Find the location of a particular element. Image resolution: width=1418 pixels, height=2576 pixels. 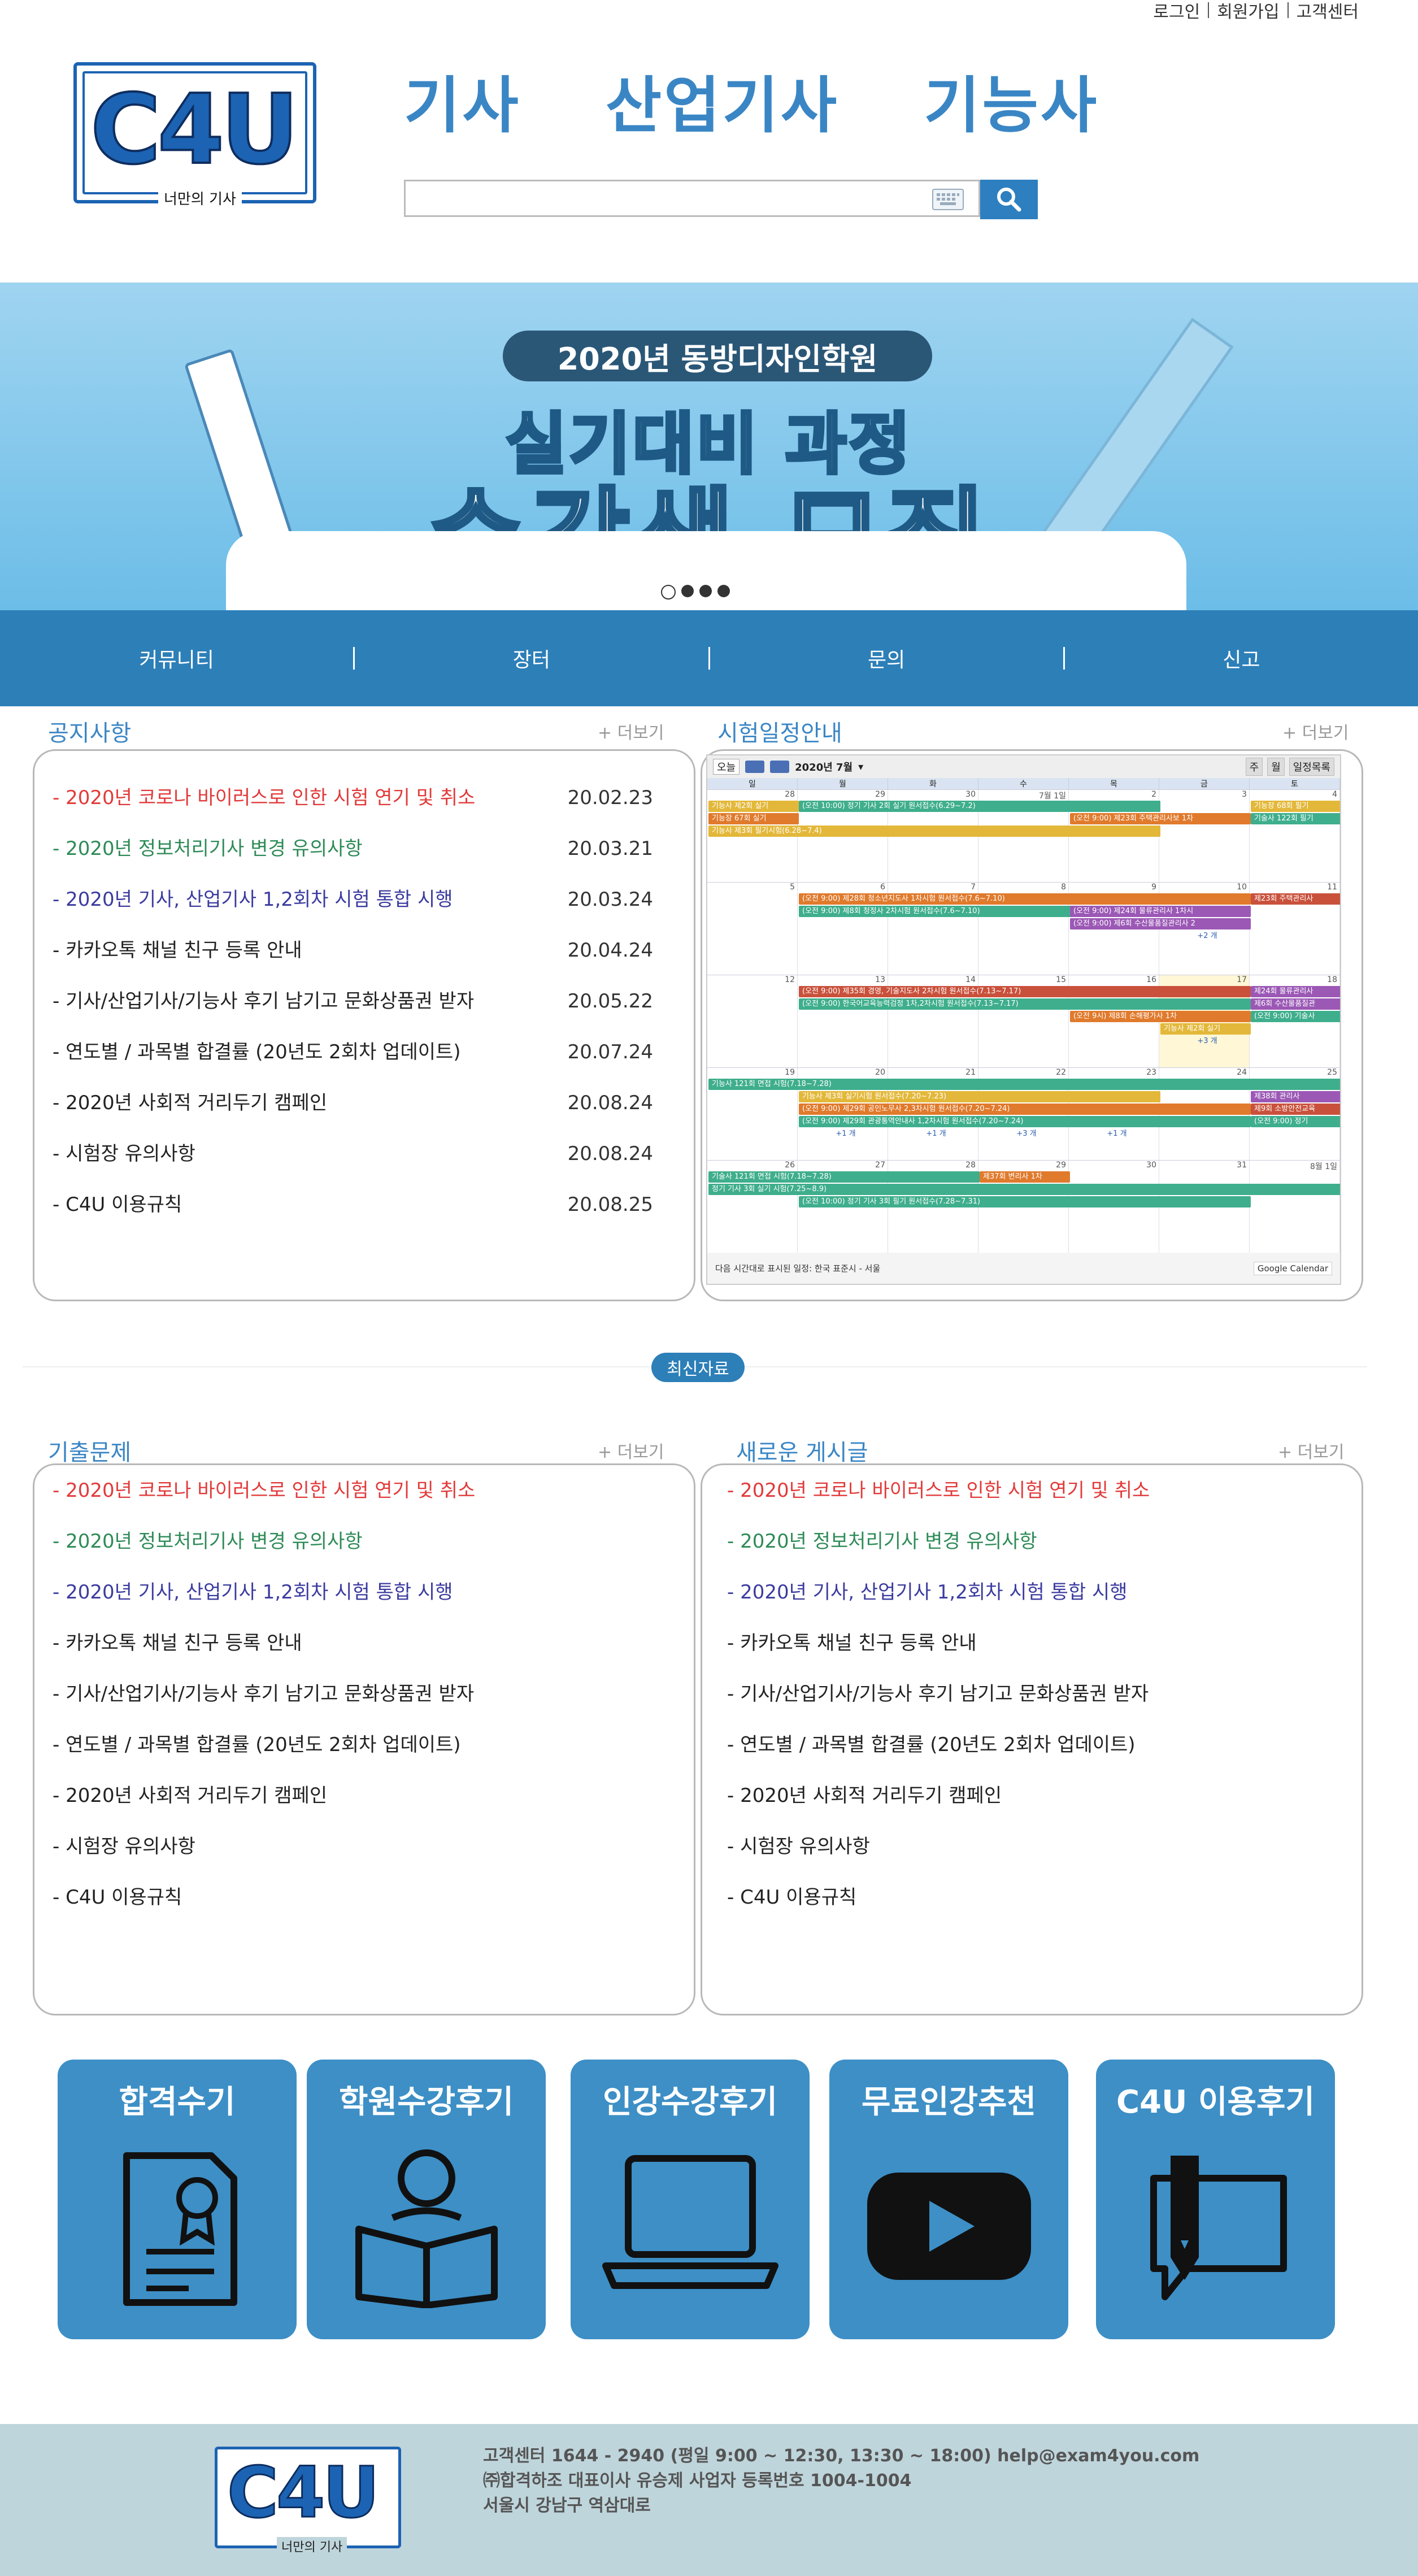

calendar-event: 정기 기사 3회 실기 시험(7.25~8.9) is located at coordinates (1024, 1189).